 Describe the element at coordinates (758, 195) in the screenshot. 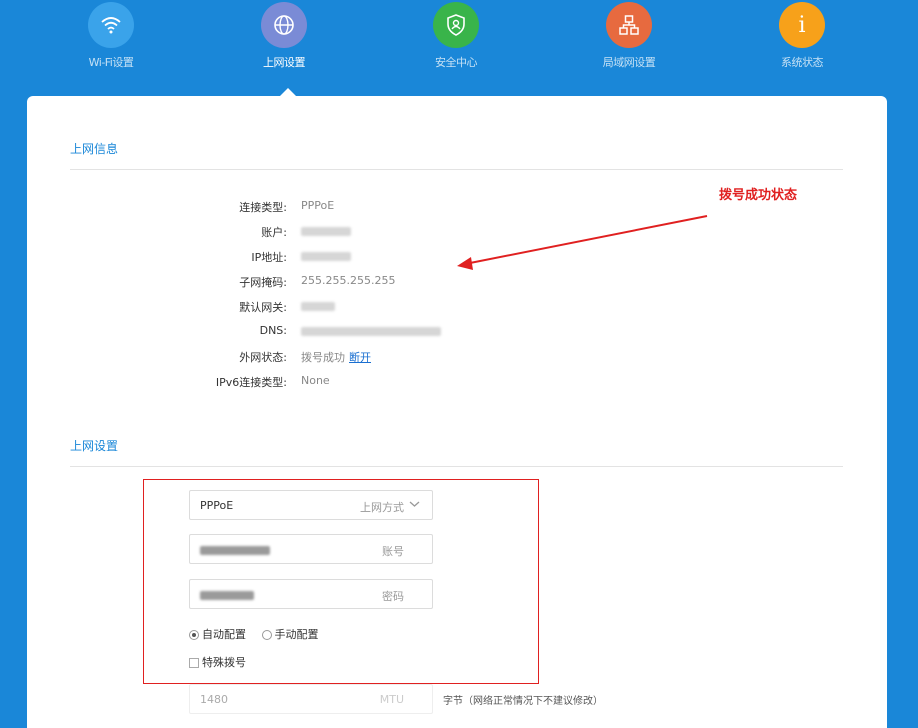

I see `annotation-text: 拨号成功状态` at that location.